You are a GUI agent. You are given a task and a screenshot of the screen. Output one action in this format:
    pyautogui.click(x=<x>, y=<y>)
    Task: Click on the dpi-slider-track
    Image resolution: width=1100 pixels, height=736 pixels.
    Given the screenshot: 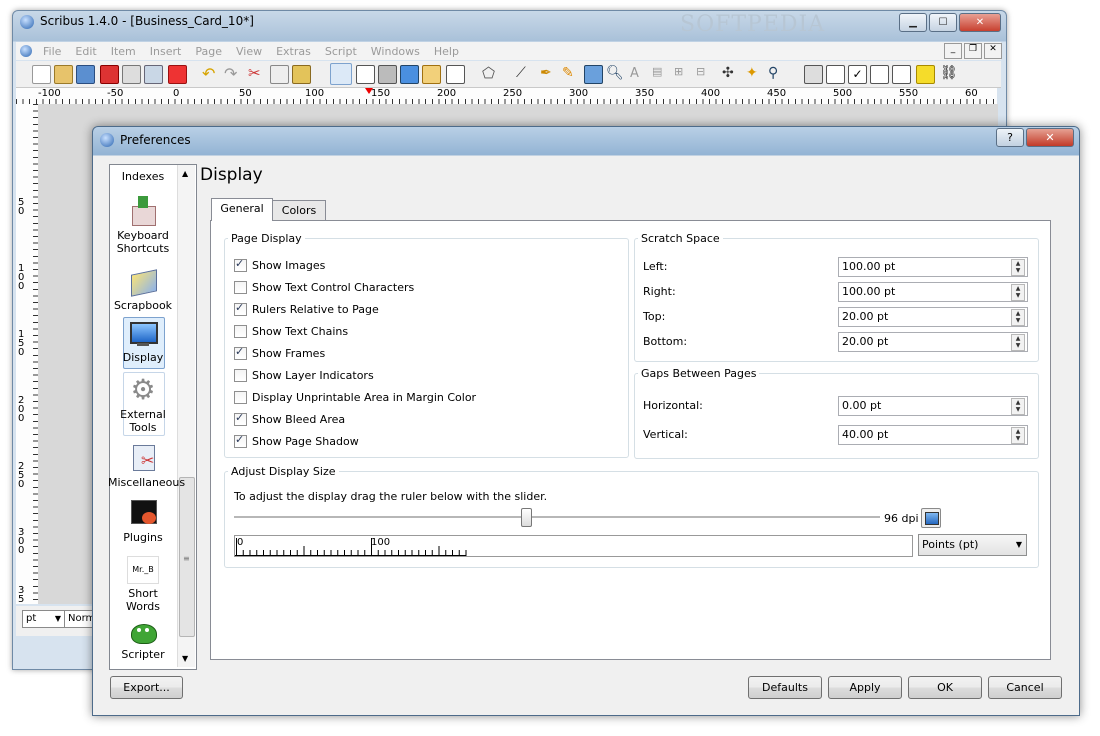 What is the action you would take?
    pyautogui.click(x=557, y=517)
    